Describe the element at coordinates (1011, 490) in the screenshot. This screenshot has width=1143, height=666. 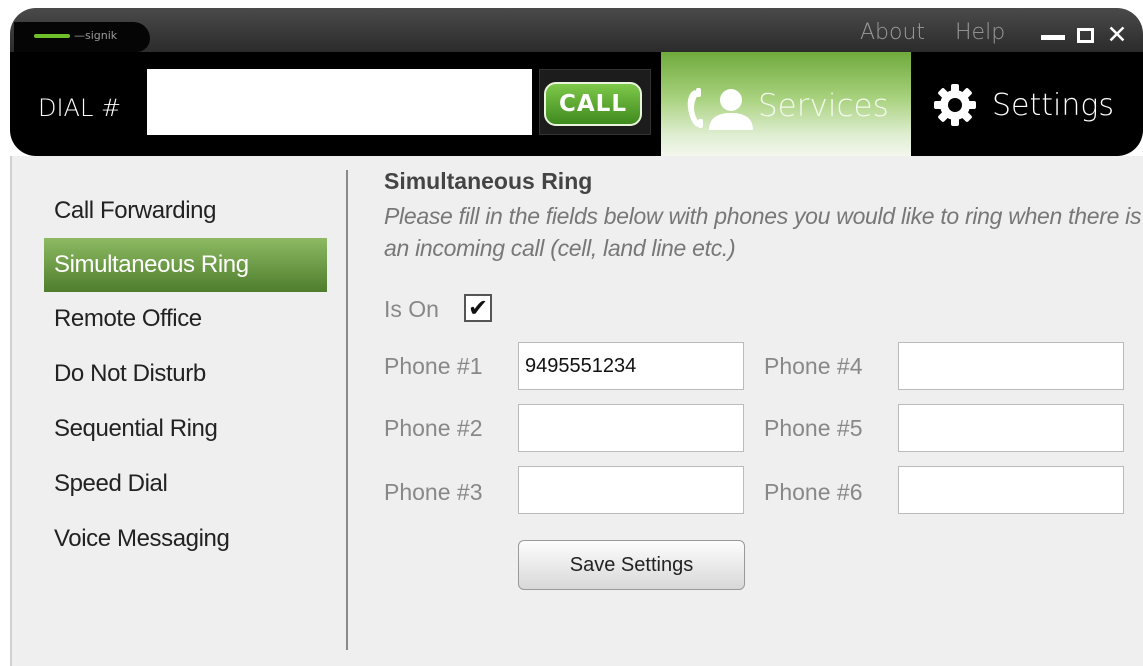
I see `phone-6-input` at that location.